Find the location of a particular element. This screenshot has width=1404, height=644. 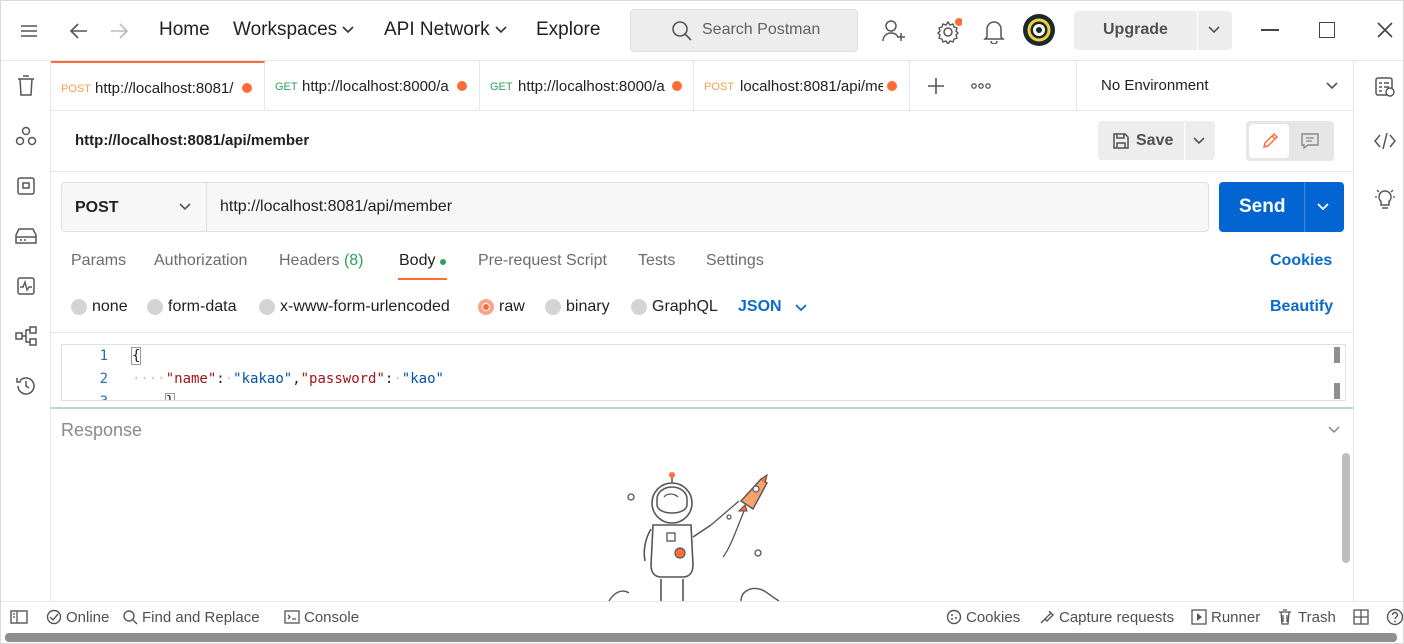

comments-icon is located at coordinates (1310, 141).